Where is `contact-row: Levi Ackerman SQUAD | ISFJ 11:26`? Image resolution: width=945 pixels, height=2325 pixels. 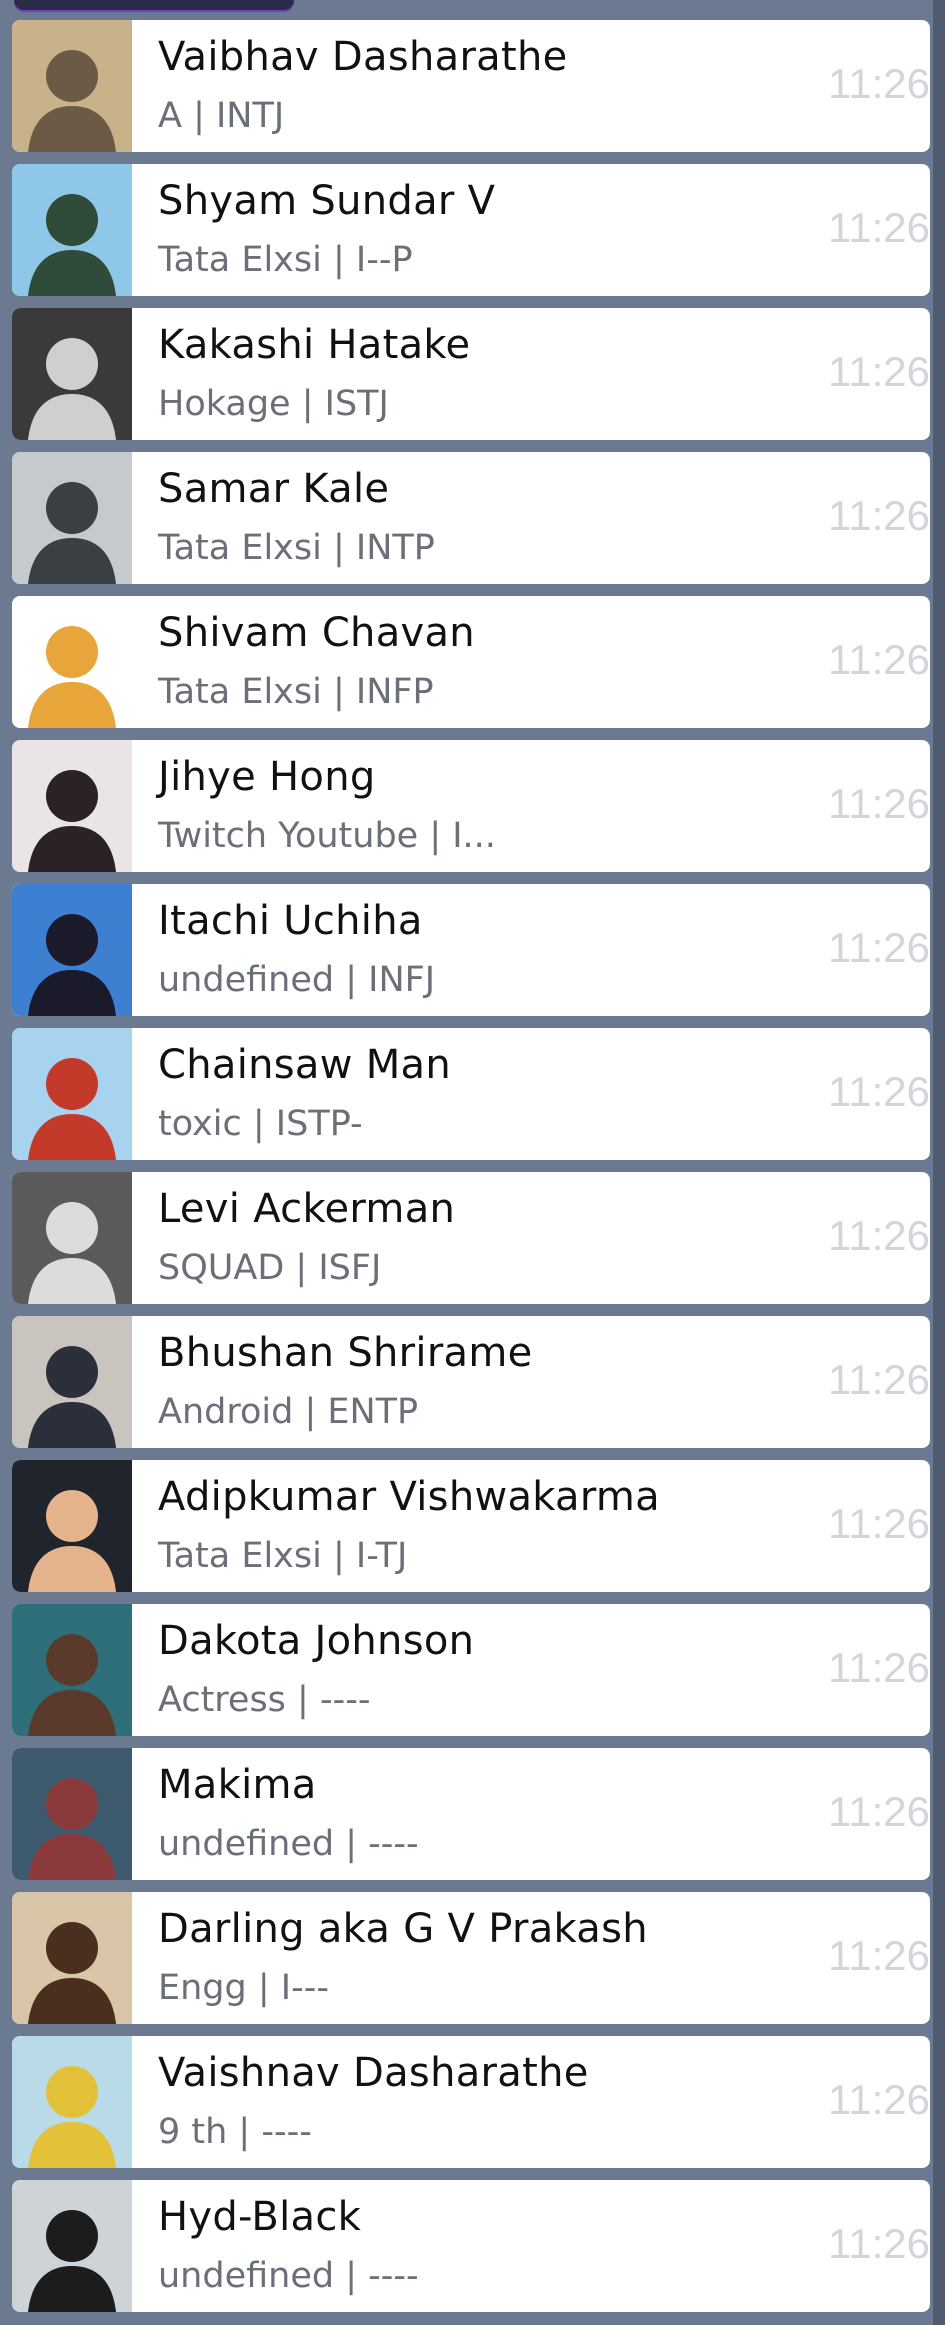 contact-row: Levi Ackerman SQUAD | ISFJ 11:26 is located at coordinates (471, 1238).